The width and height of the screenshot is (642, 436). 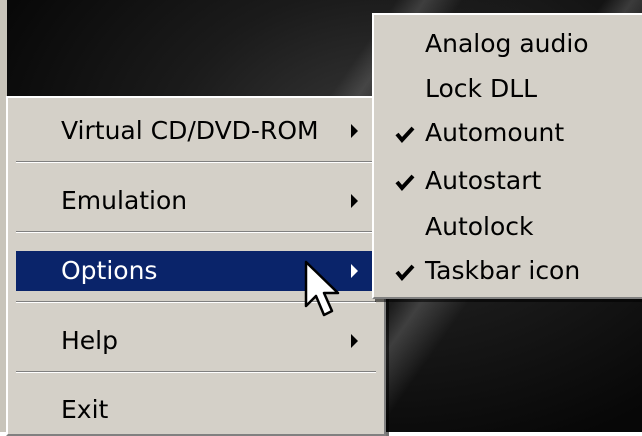 What do you see at coordinates (483, 180) in the screenshot?
I see `submenu-item-label: Autostart` at bounding box center [483, 180].